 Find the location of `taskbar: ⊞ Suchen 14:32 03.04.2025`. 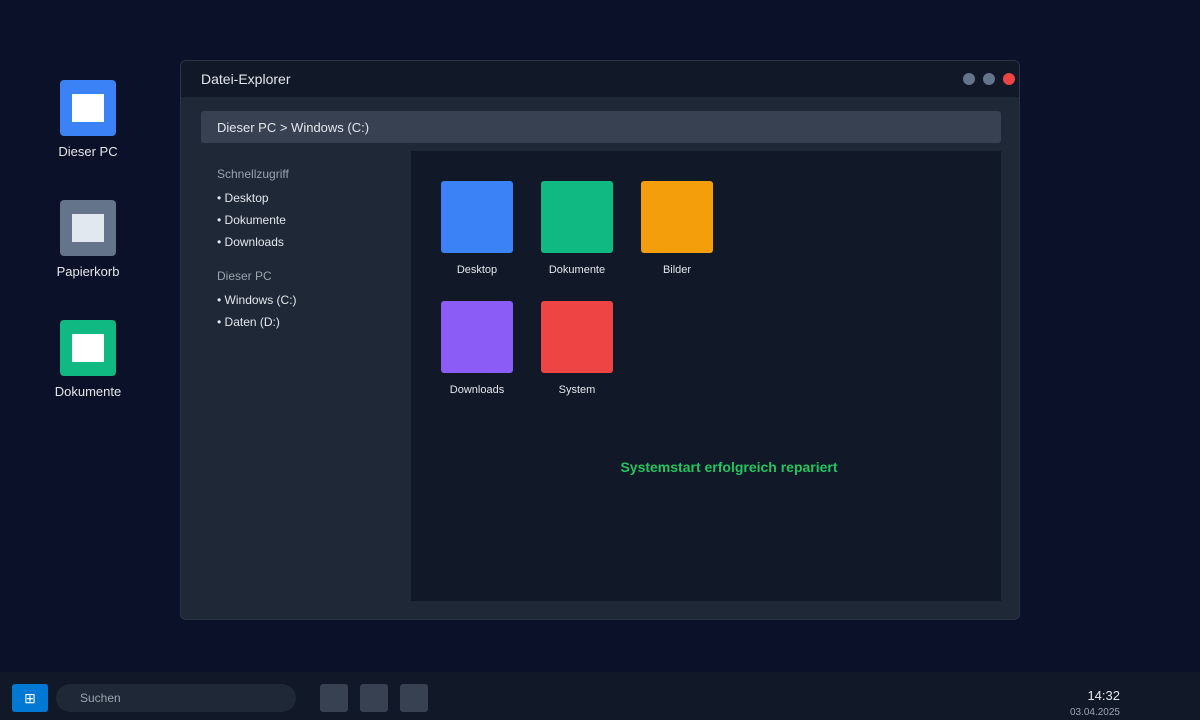

taskbar: ⊞ Suchen 14:32 03.04.2025 is located at coordinates (600, 696).